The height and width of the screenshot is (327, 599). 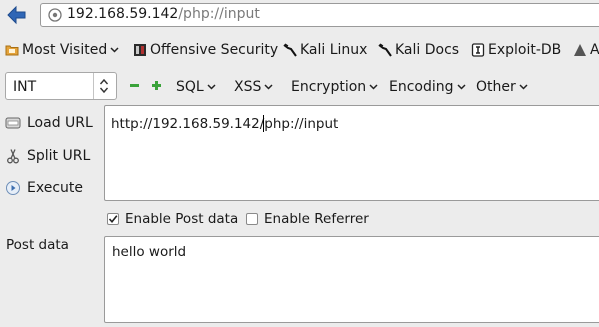 I want to click on menu-encryption: Encryption, so click(x=334, y=87).